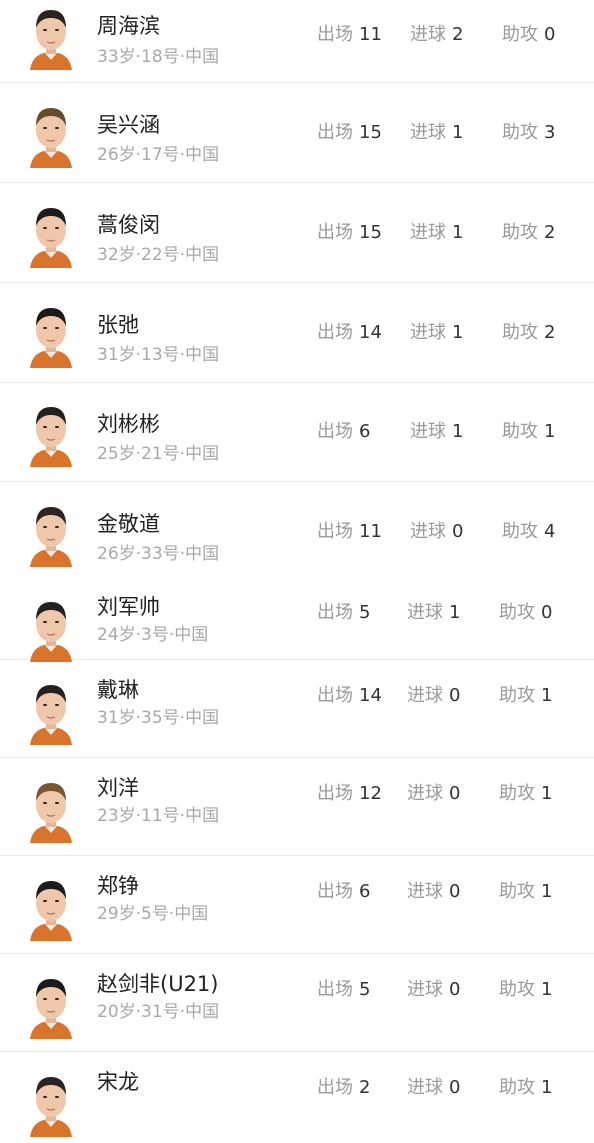 The image size is (594, 1143). Describe the element at coordinates (153, 635) in the screenshot. I see `player-meta: 24岁·3号·中国` at that location.